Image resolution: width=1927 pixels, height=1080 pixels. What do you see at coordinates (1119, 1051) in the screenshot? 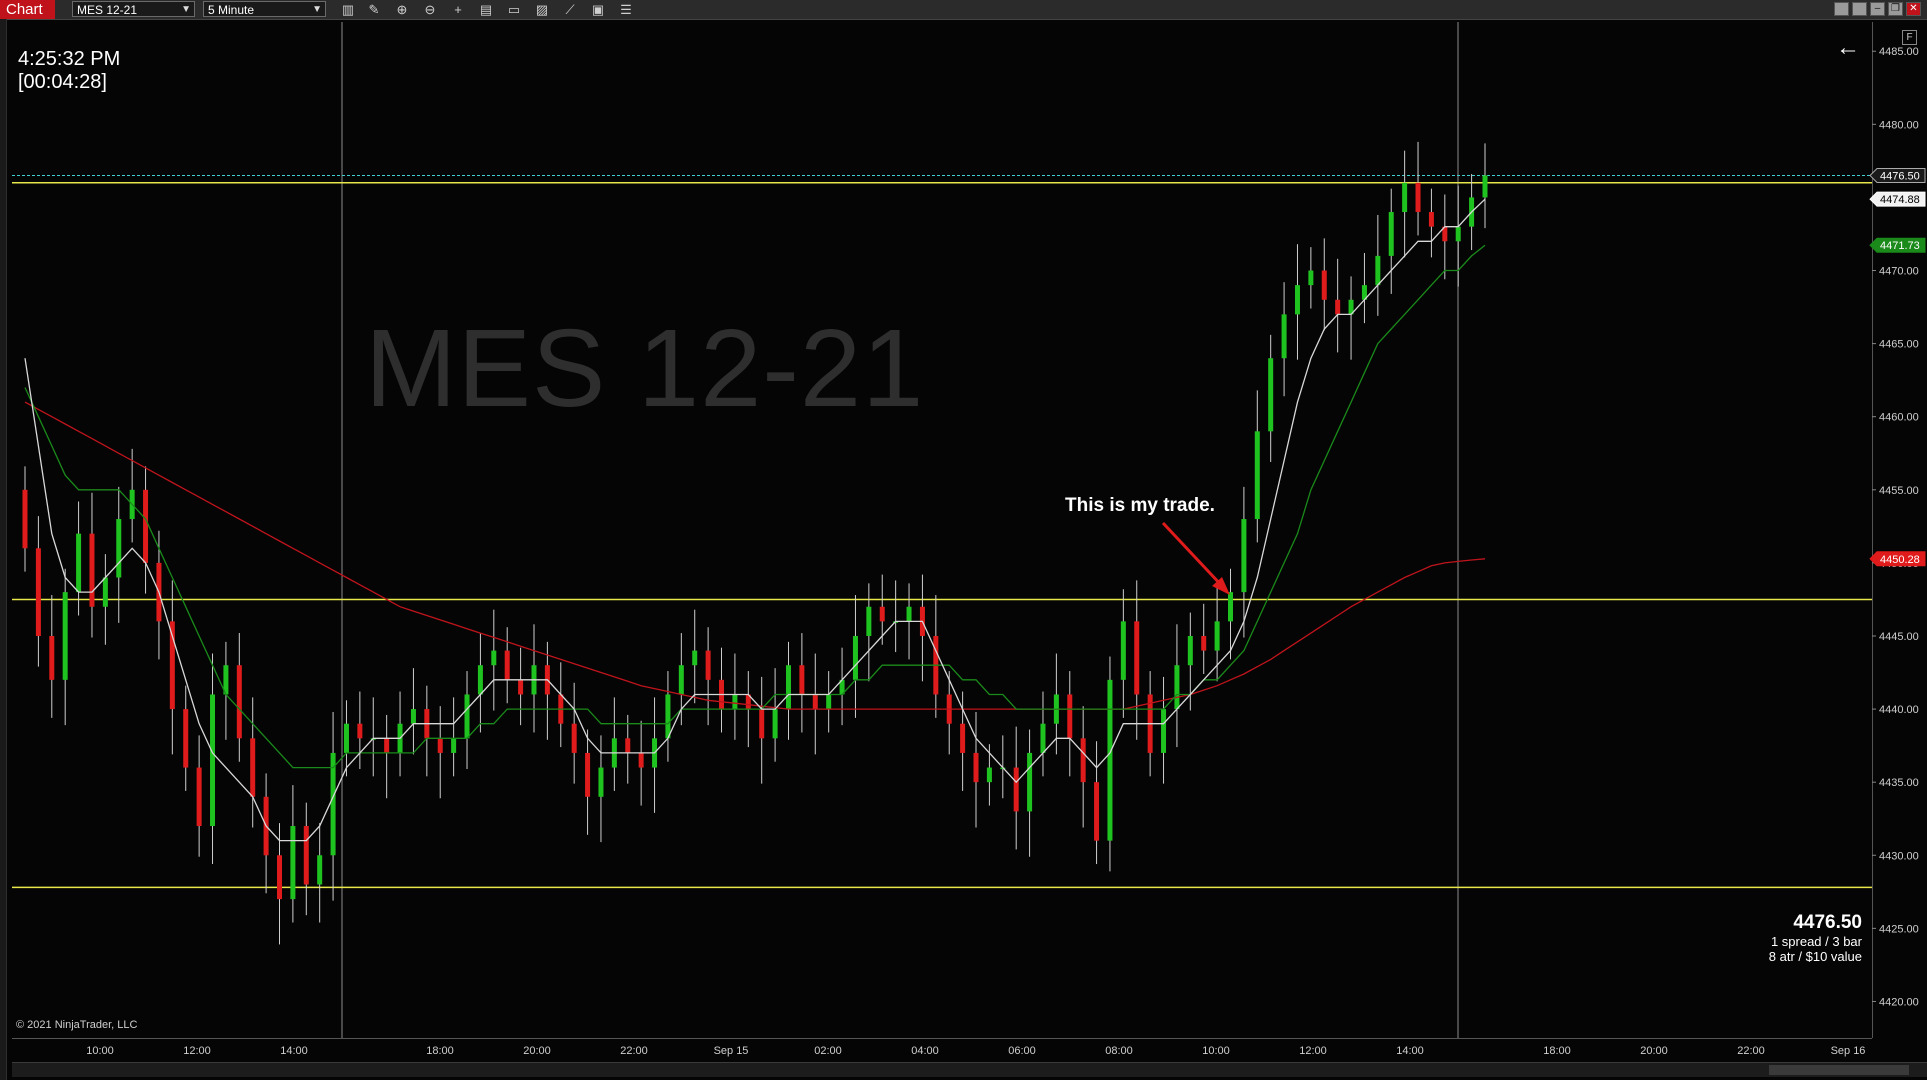
I see `time-tick-label: 08:00` at bounding box center [1119, 1051].